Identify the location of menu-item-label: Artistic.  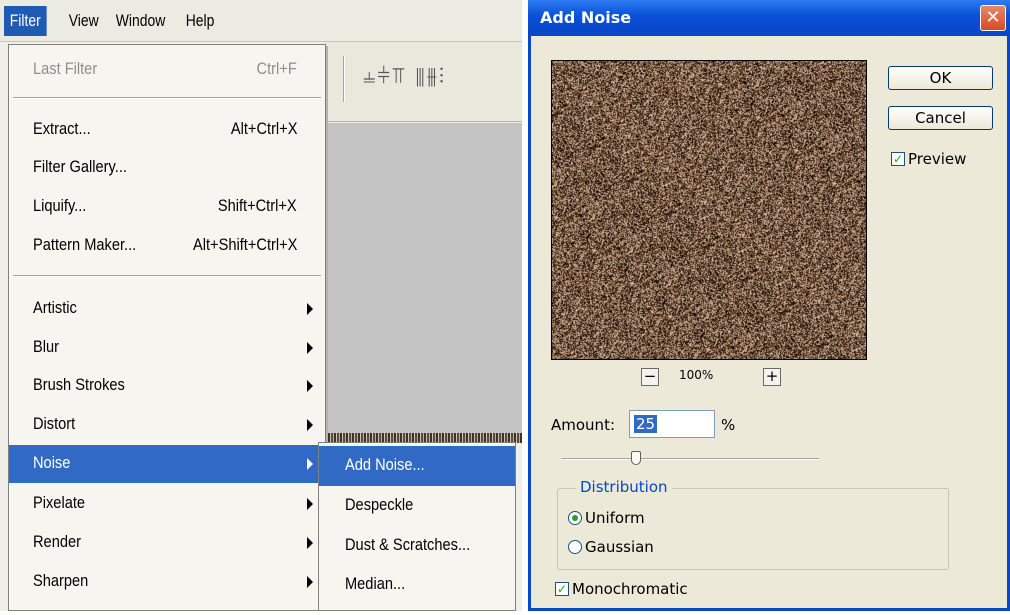
(55, 307).